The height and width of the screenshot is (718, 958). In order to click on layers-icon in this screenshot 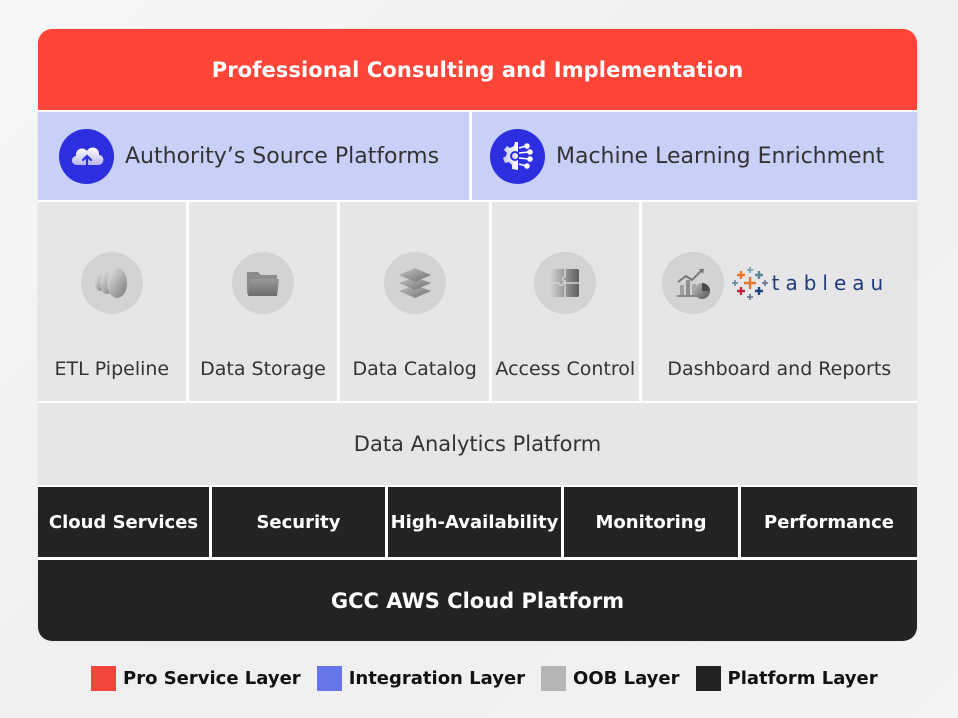, I will do `click(414, 283)`.